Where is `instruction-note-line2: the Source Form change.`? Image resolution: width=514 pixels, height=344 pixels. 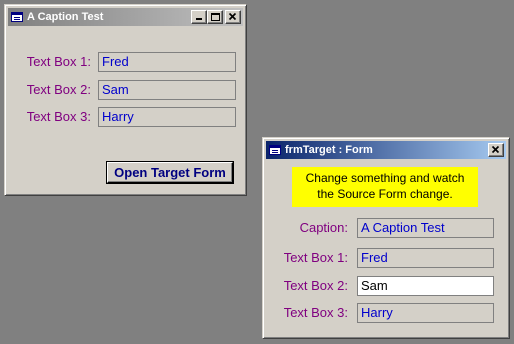 instruction-note-line2: the Source Form change. is located at coordinates (385, 194).